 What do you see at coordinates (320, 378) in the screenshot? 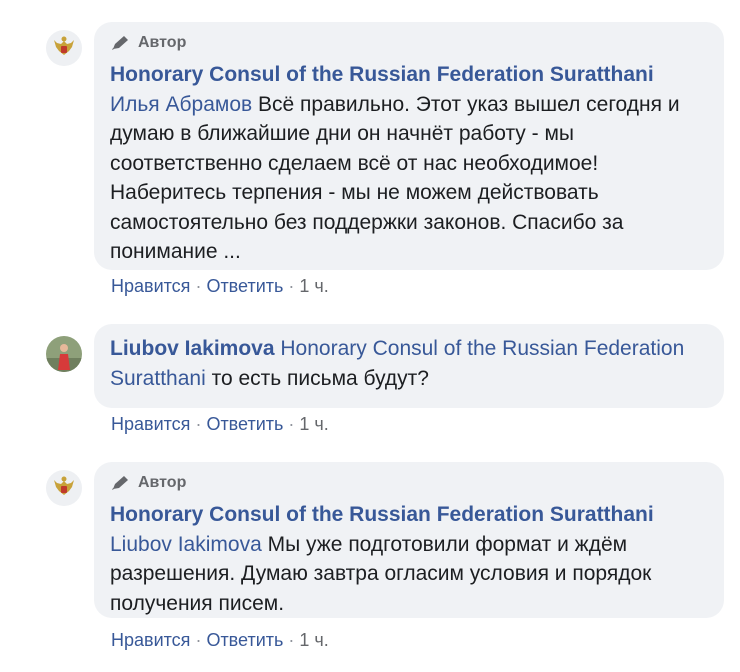
I see `comment-message: то есть письма будут?` at bounding box center [320, 378].